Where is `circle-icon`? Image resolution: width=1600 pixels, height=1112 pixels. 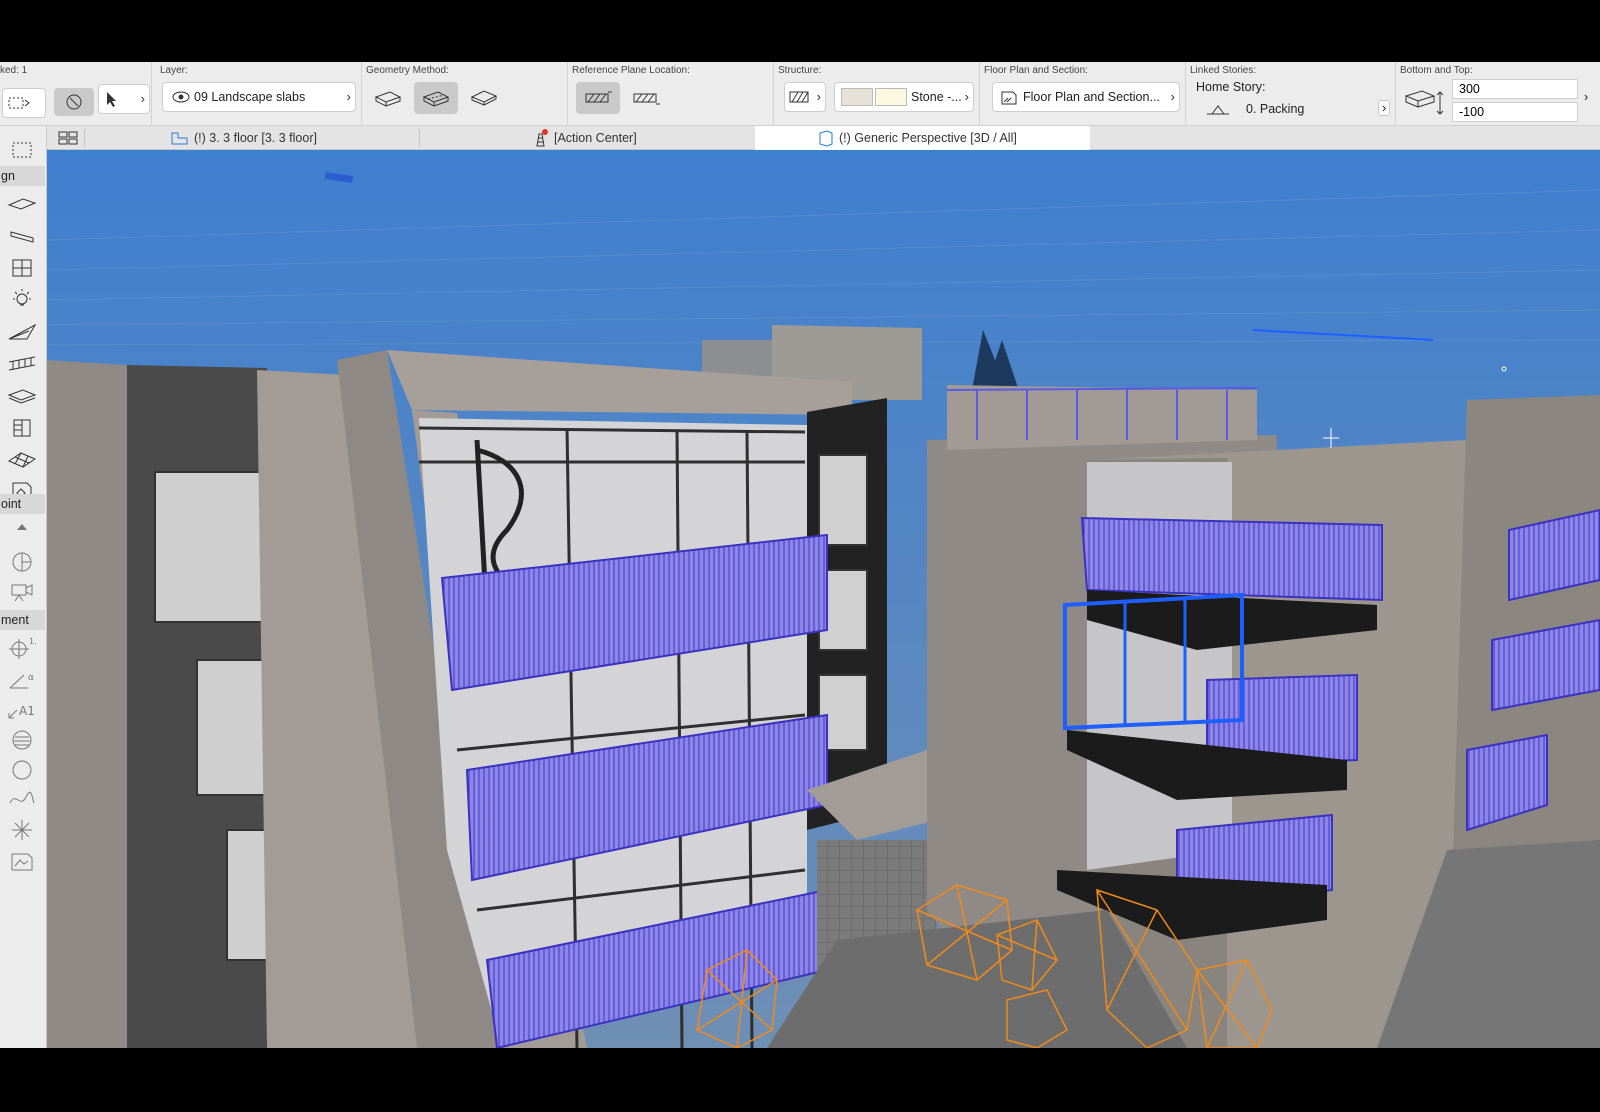 circle-icon is located at coordinates (22, 770).